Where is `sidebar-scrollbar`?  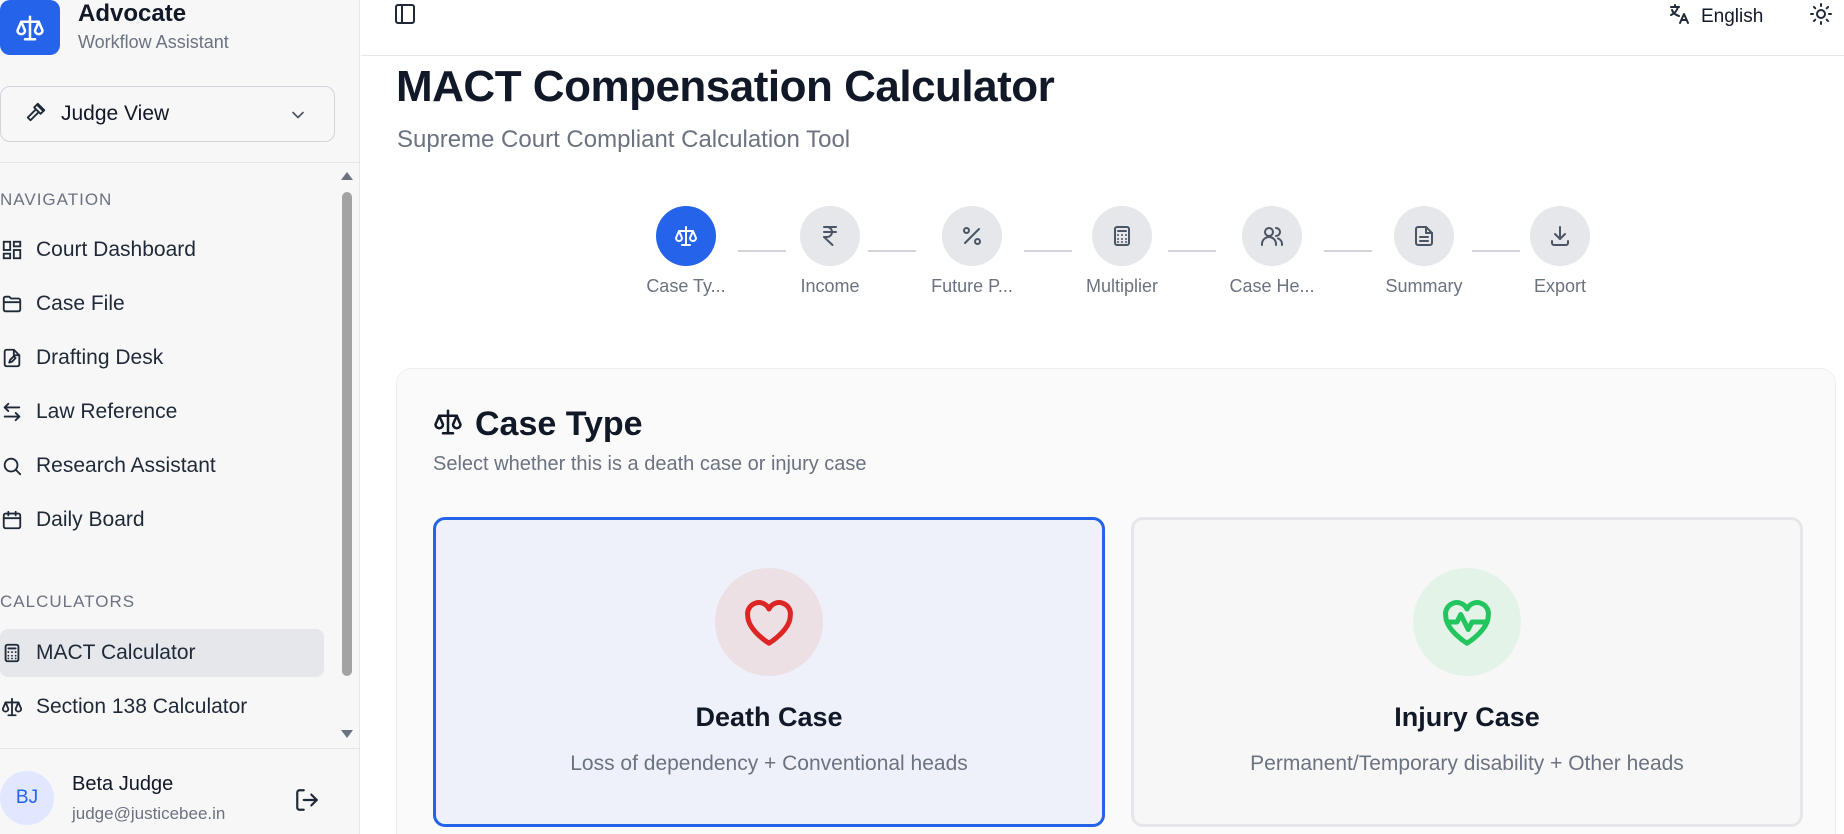 sidebar-scrollbar is located at coordinates (347, 458).